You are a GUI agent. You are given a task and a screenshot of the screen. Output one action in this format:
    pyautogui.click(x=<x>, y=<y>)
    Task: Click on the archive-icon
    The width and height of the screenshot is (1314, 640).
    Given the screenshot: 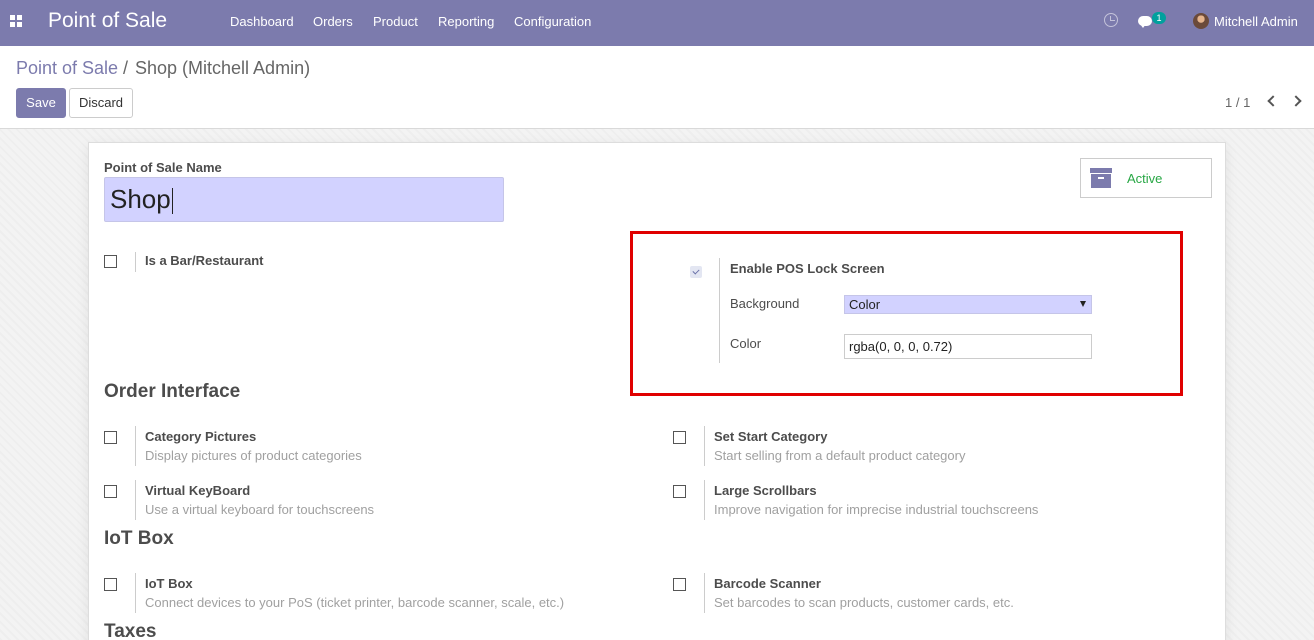 What is the action you would take?
    pyautogui.click(x=1101, y=178)
    